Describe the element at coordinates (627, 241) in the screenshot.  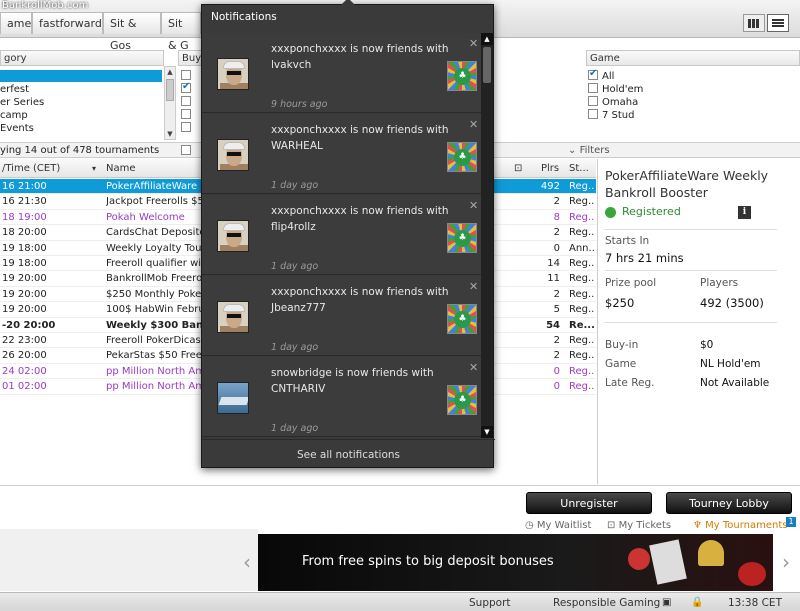
I see `starts-in-label: Starts In` at that location.